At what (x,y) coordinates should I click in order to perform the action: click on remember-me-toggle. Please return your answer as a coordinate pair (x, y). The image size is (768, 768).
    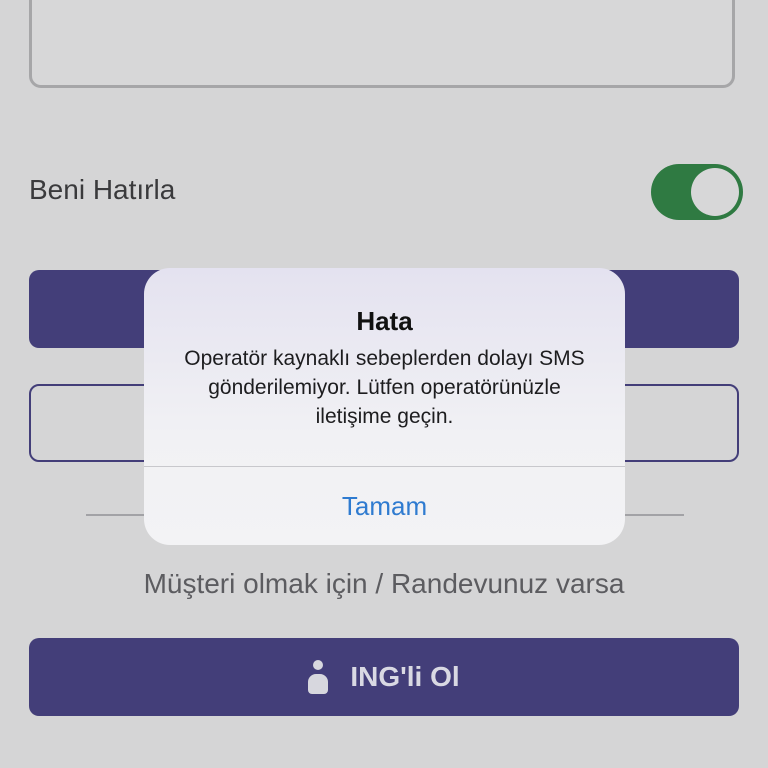
    Looking at the image, I should click on (697, 192).